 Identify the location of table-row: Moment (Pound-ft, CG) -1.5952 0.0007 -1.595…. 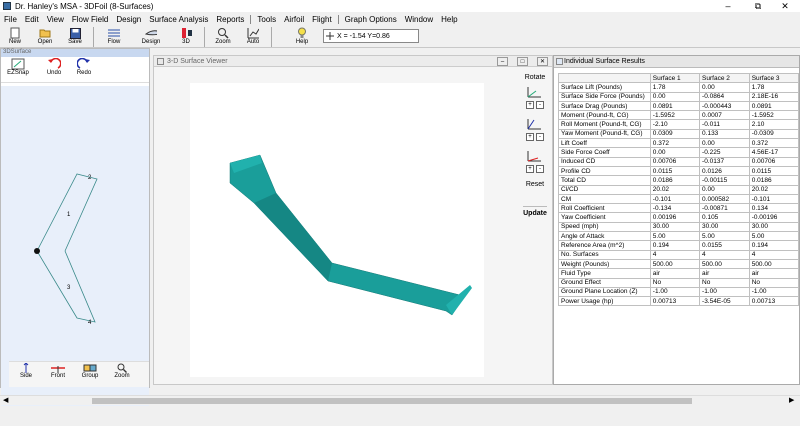
(678, 115).